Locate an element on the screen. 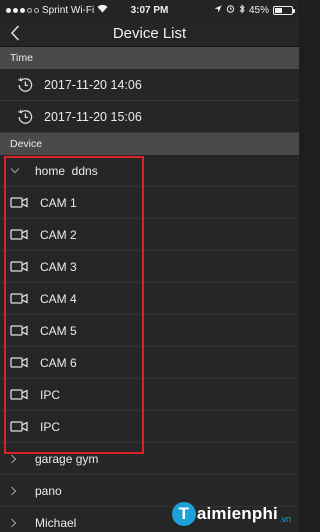  battery-level is located at coordinates (279, 10).